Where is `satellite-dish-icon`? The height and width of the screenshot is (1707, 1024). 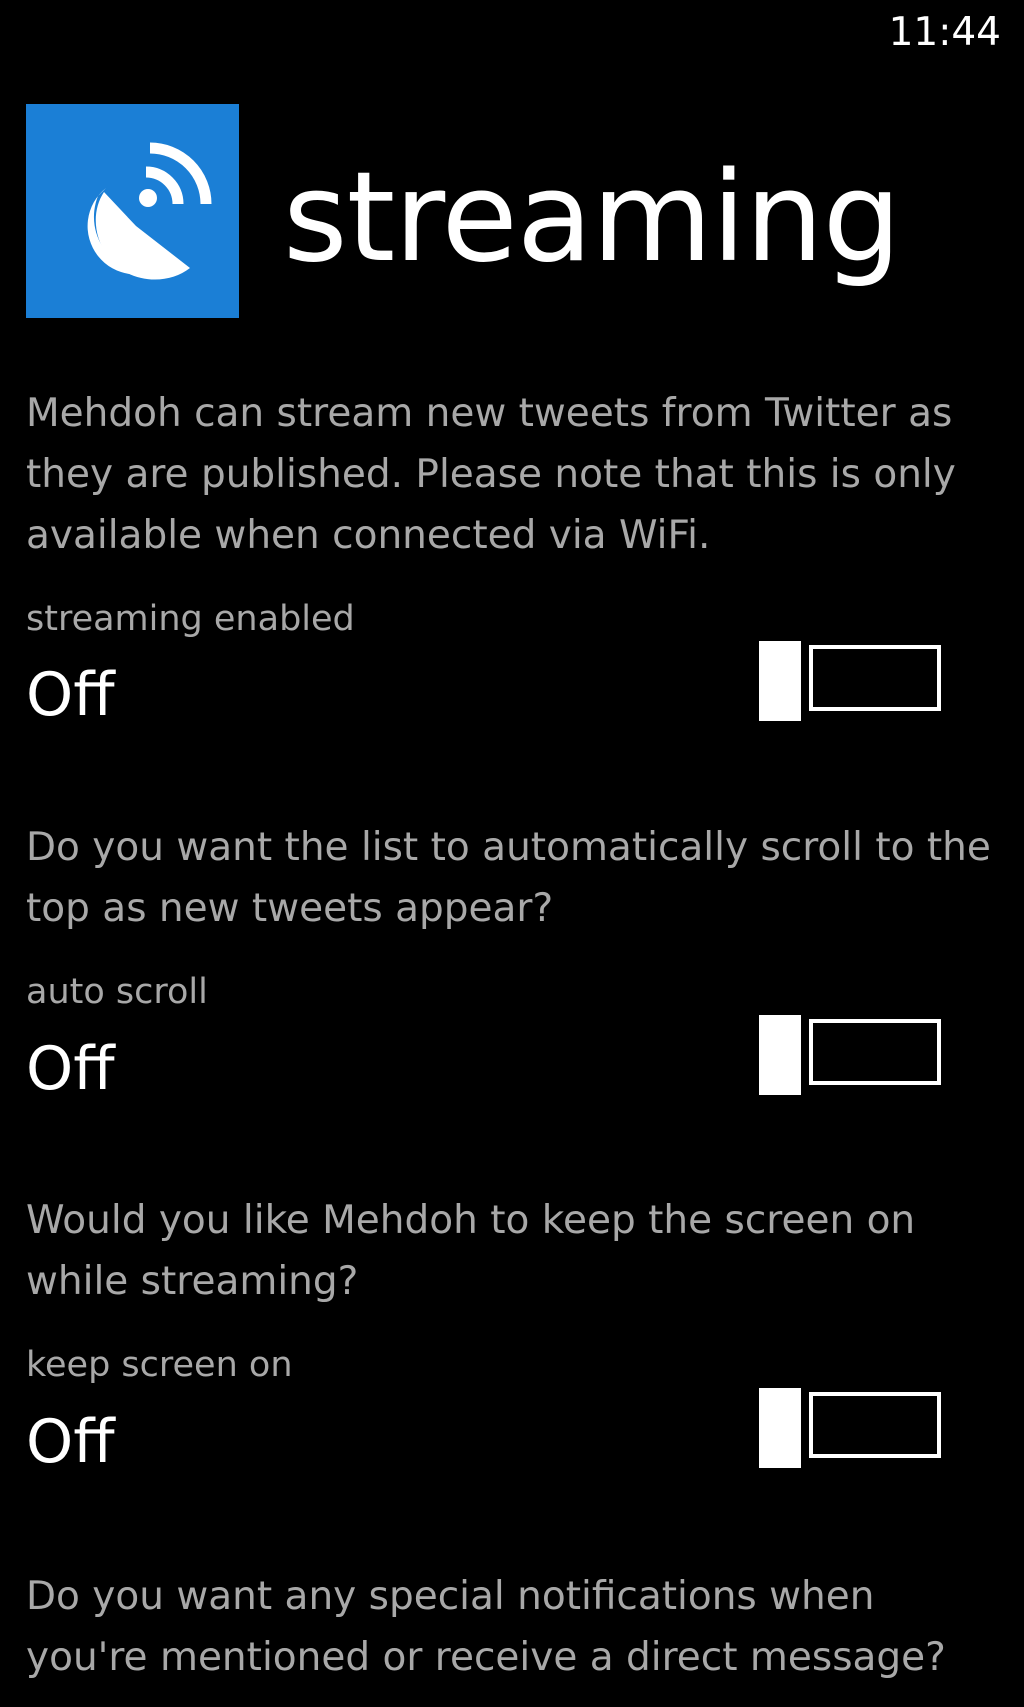 satellite-dish-icon is located at coordinates (149, 211).